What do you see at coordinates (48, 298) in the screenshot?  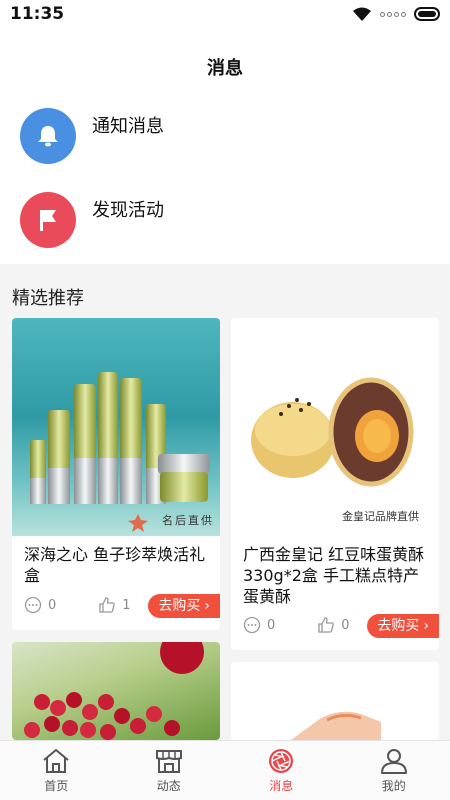 I see `section-title: 精选推荐` at bounding box center [48, 298].